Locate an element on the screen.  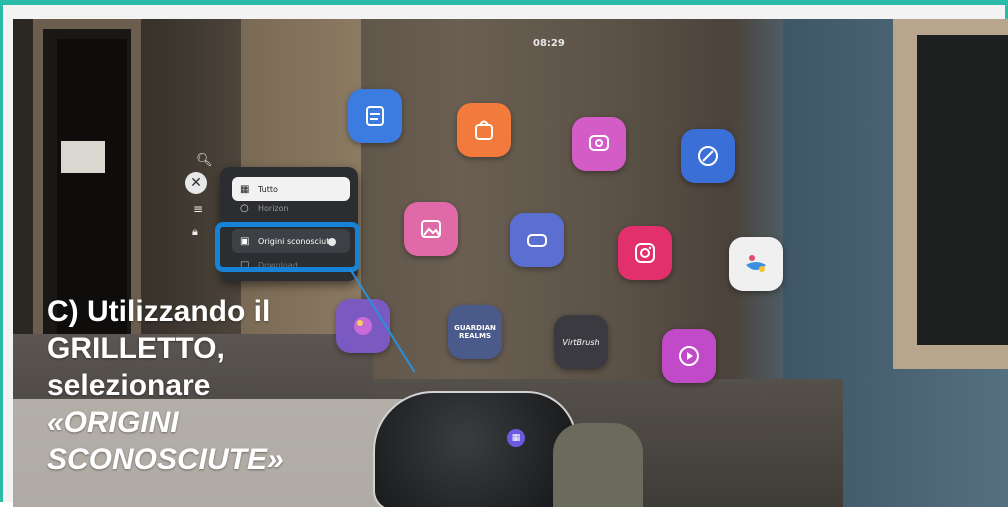
app-vrbrush-label: VirtBrush is located at coordinates (581, 342).